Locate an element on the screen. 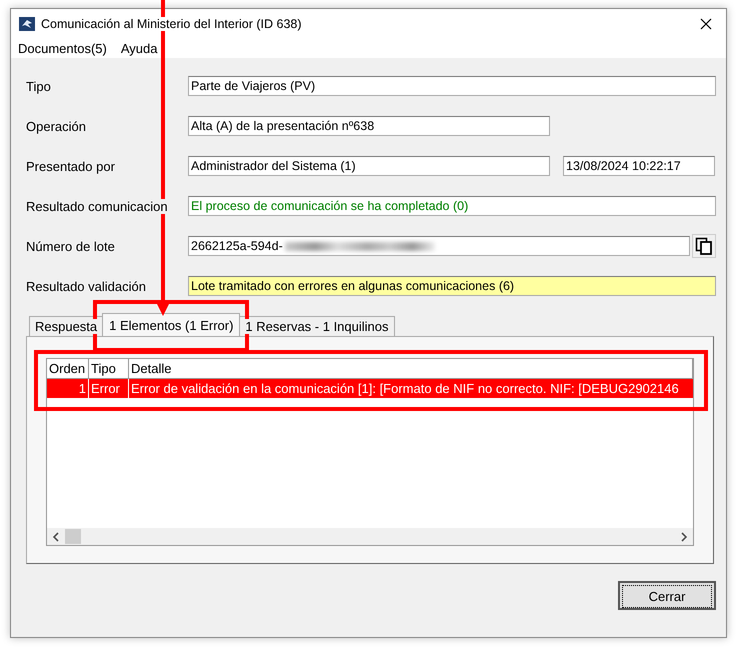  text-field: El proceso de comunicación se ha completado (0) is located at coordinates (452, 206).